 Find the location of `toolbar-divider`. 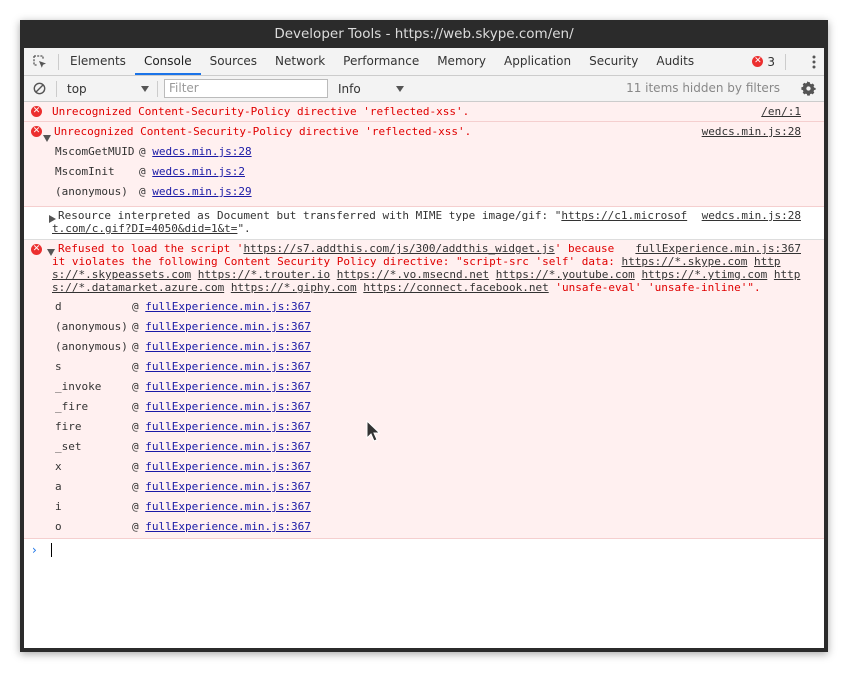

toolbar-divider is located at coordinates (157, 88).